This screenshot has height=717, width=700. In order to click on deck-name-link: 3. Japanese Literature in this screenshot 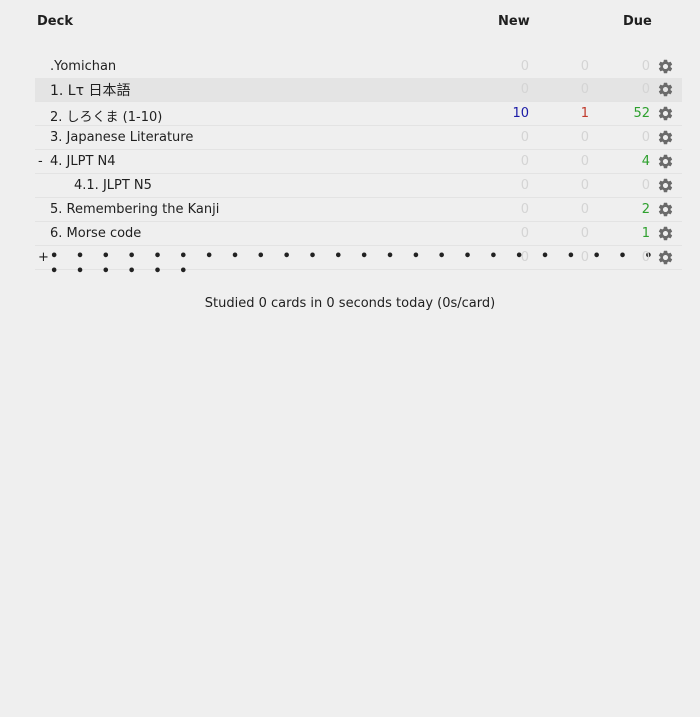, I will do `click(121, 137)`.